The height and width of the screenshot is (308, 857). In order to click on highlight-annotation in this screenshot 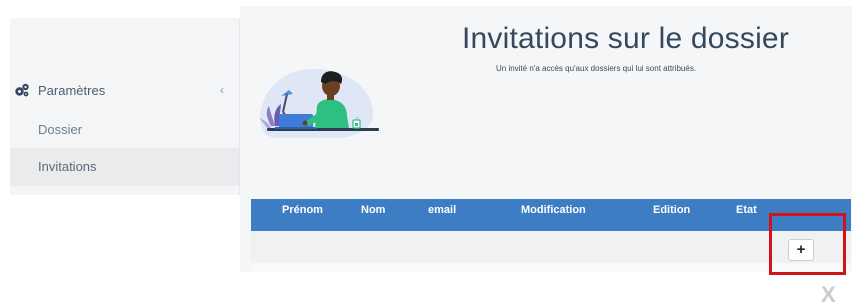, I will do `click(807, 244)`.